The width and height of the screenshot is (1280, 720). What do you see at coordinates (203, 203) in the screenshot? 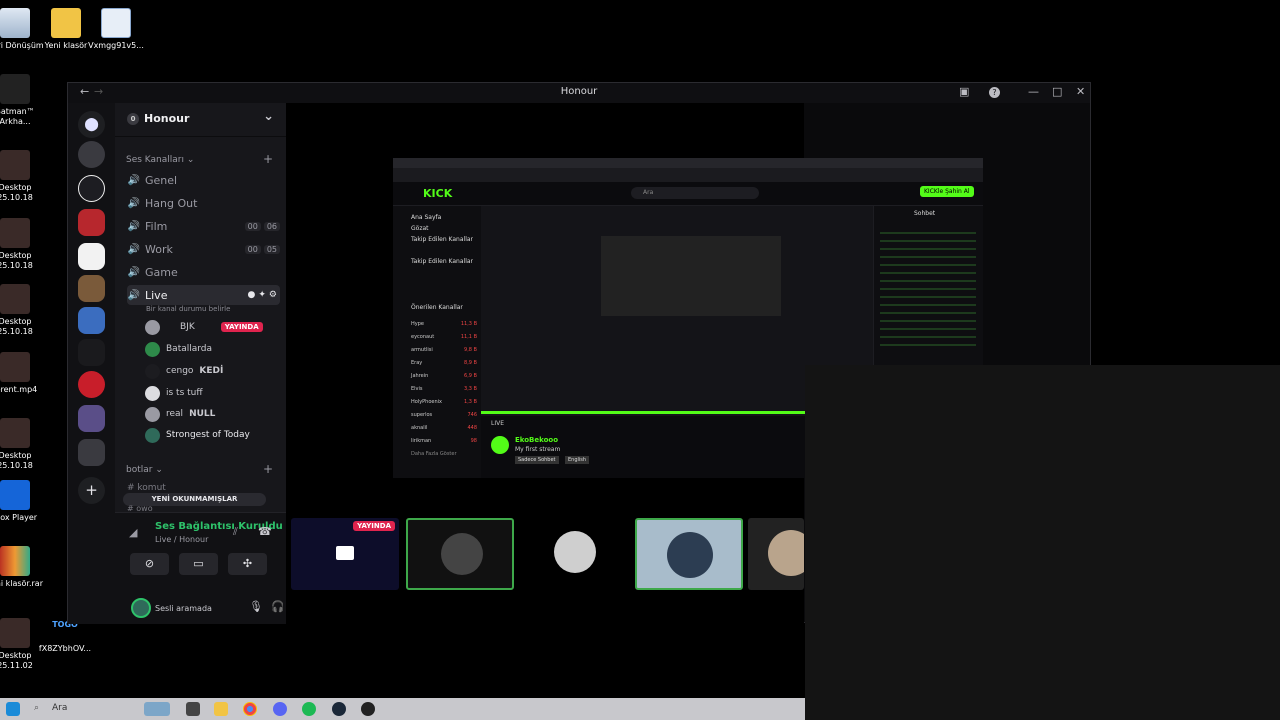
I see `channel-hang-out: 🔊 Hang Out` at bounding box center [203, 203].